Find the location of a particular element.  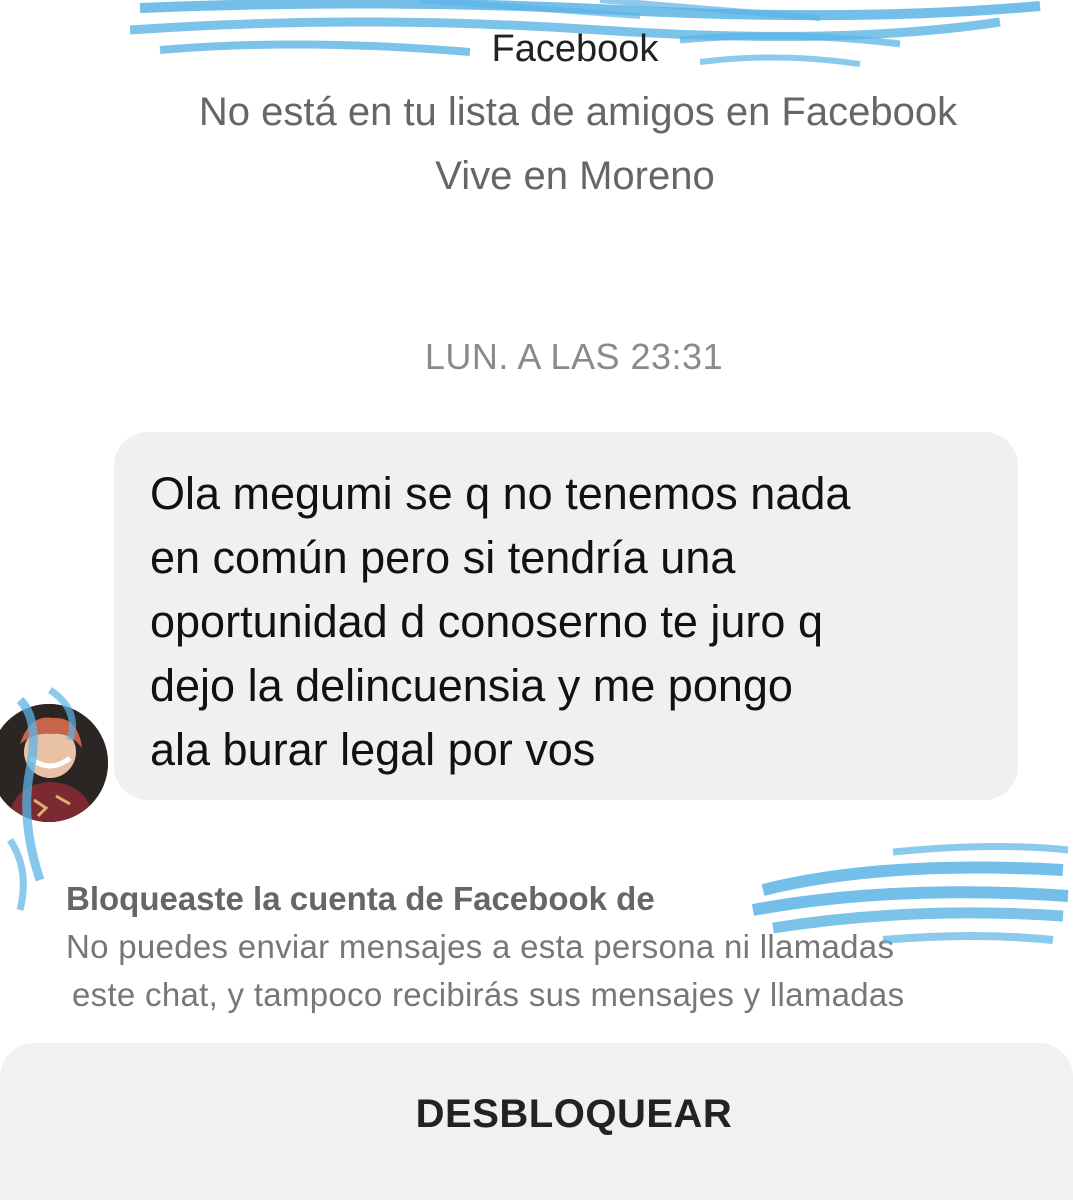

avatar-image-icon is located at coordinates (54, 763).